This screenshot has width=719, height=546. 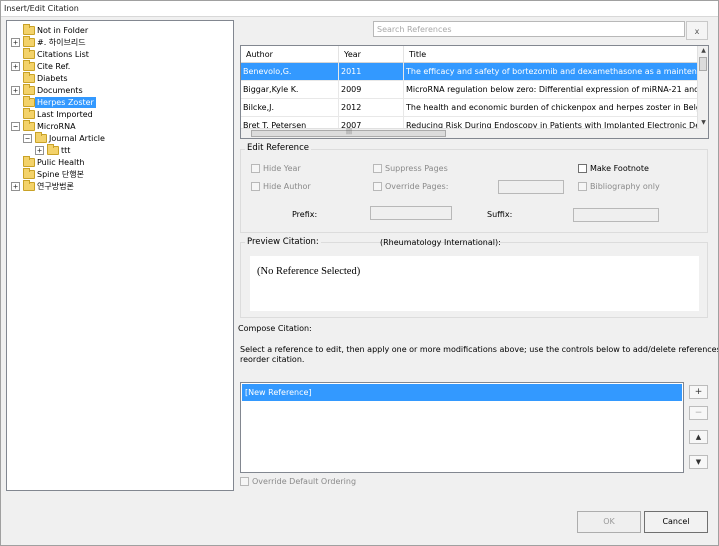 What do you see at coordinates (278, 148) in the screenshot?
I see `edit-reference-title: Edit Reference` at bounding box center [278, 148].